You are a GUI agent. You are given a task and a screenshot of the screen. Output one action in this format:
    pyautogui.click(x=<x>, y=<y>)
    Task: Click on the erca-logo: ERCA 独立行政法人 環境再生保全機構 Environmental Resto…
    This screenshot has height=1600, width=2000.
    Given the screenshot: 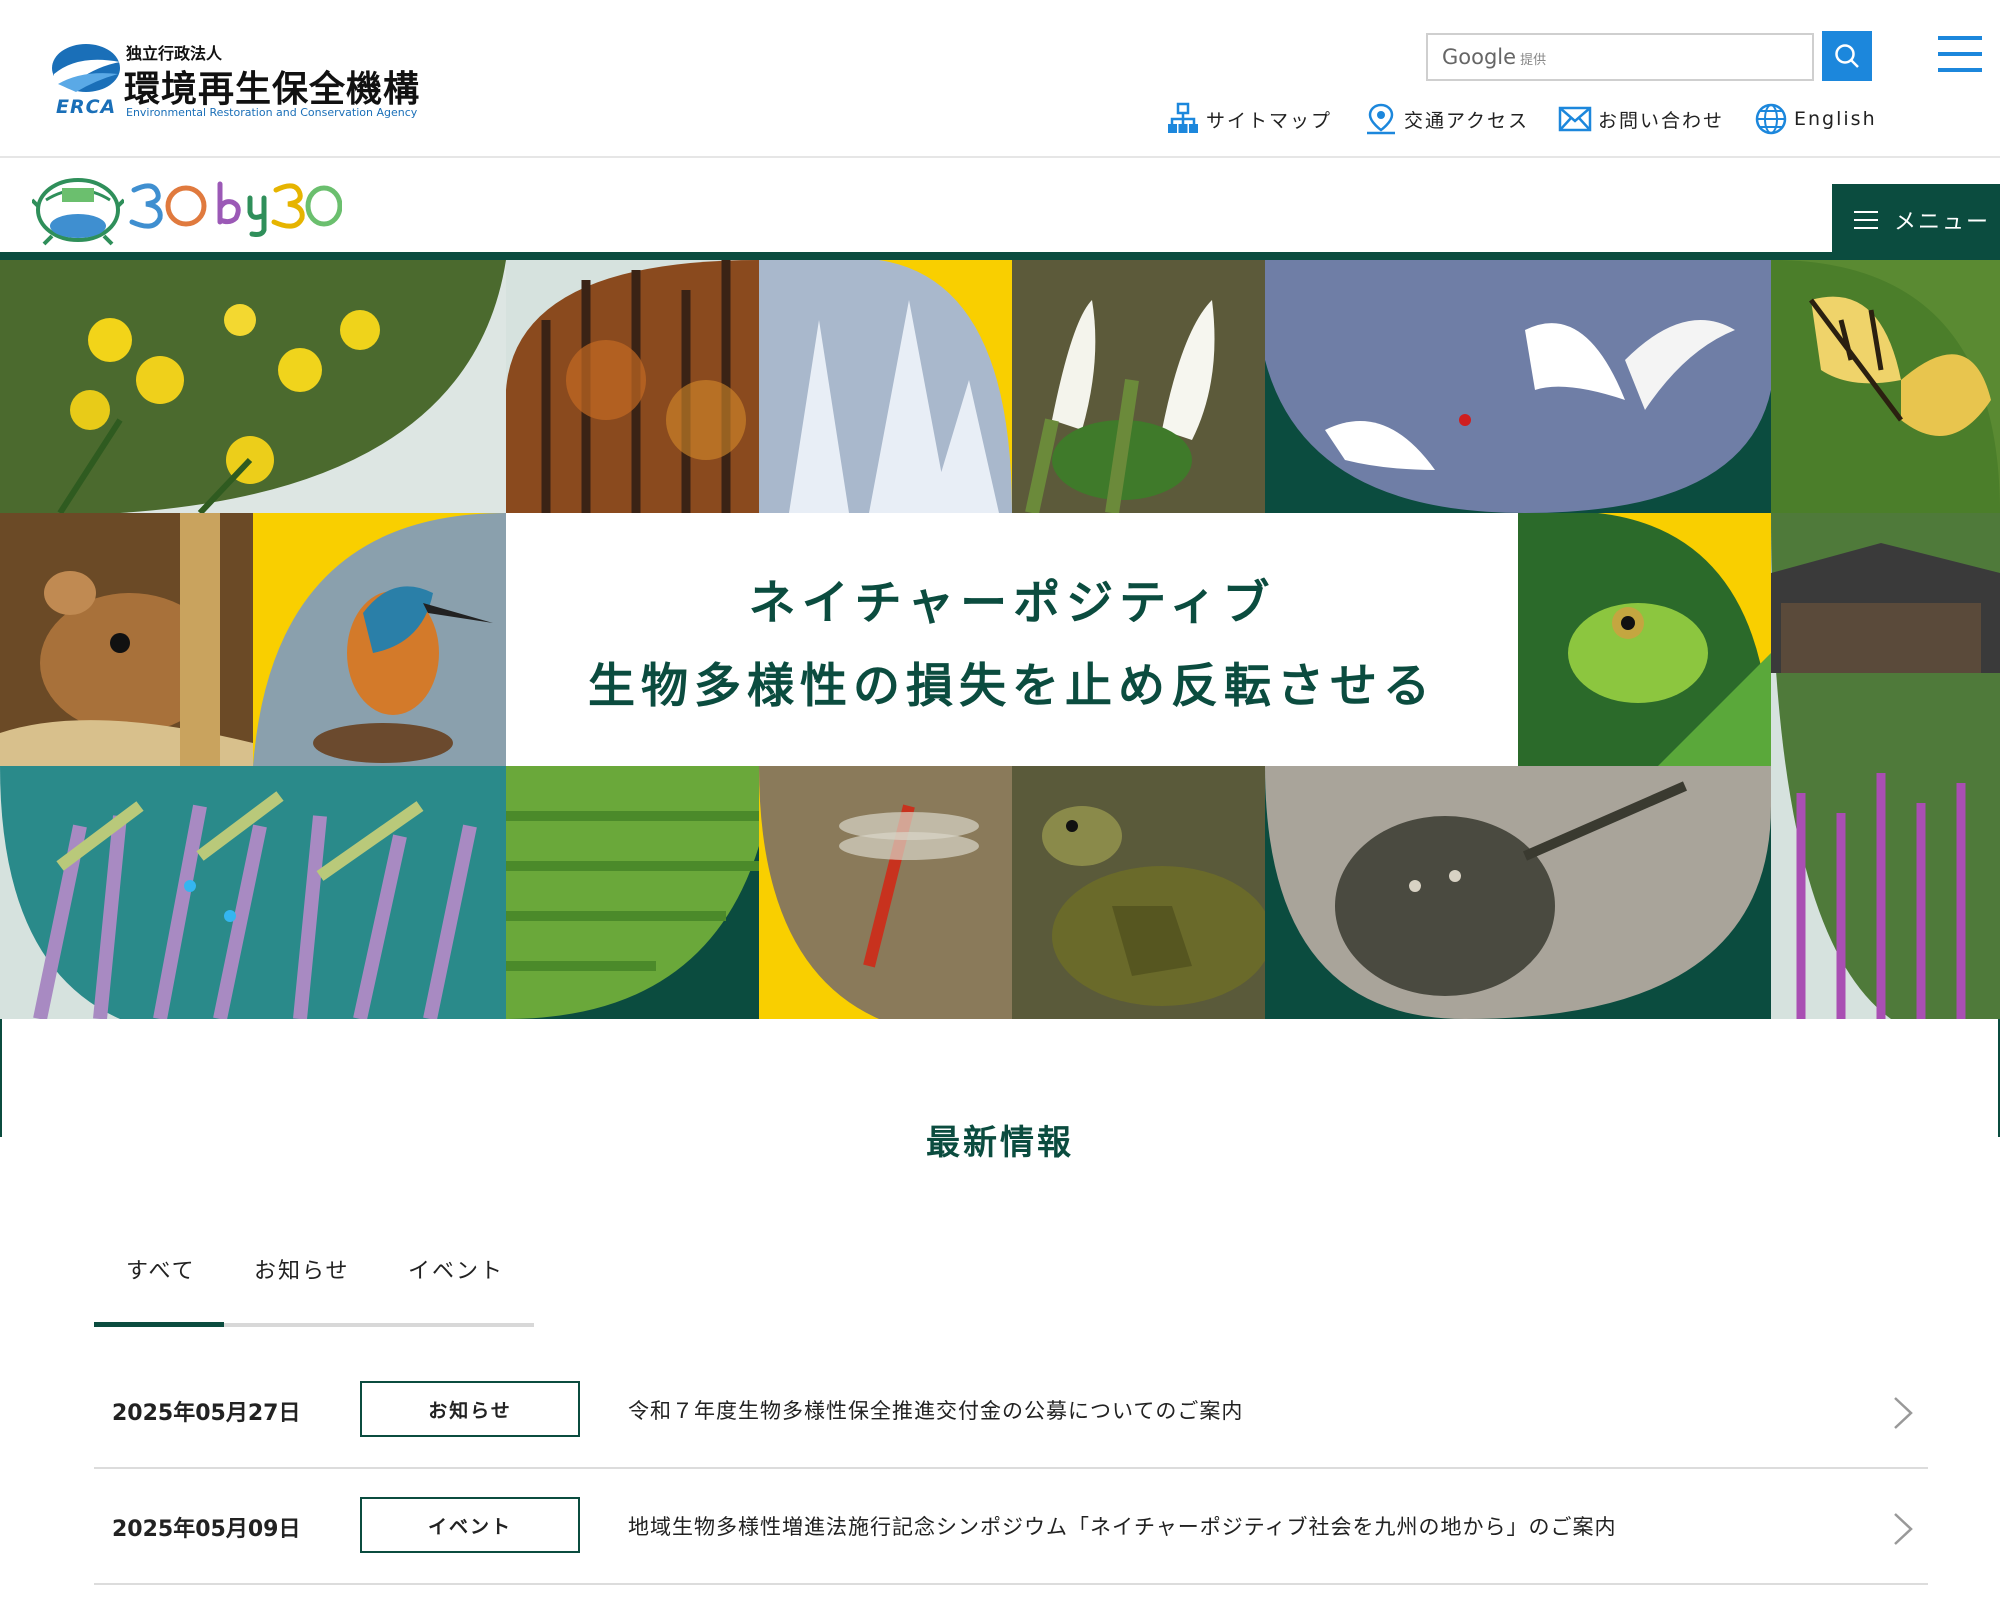 What is the action you would take?
    pyautogui.click(x=238, y=80)
    